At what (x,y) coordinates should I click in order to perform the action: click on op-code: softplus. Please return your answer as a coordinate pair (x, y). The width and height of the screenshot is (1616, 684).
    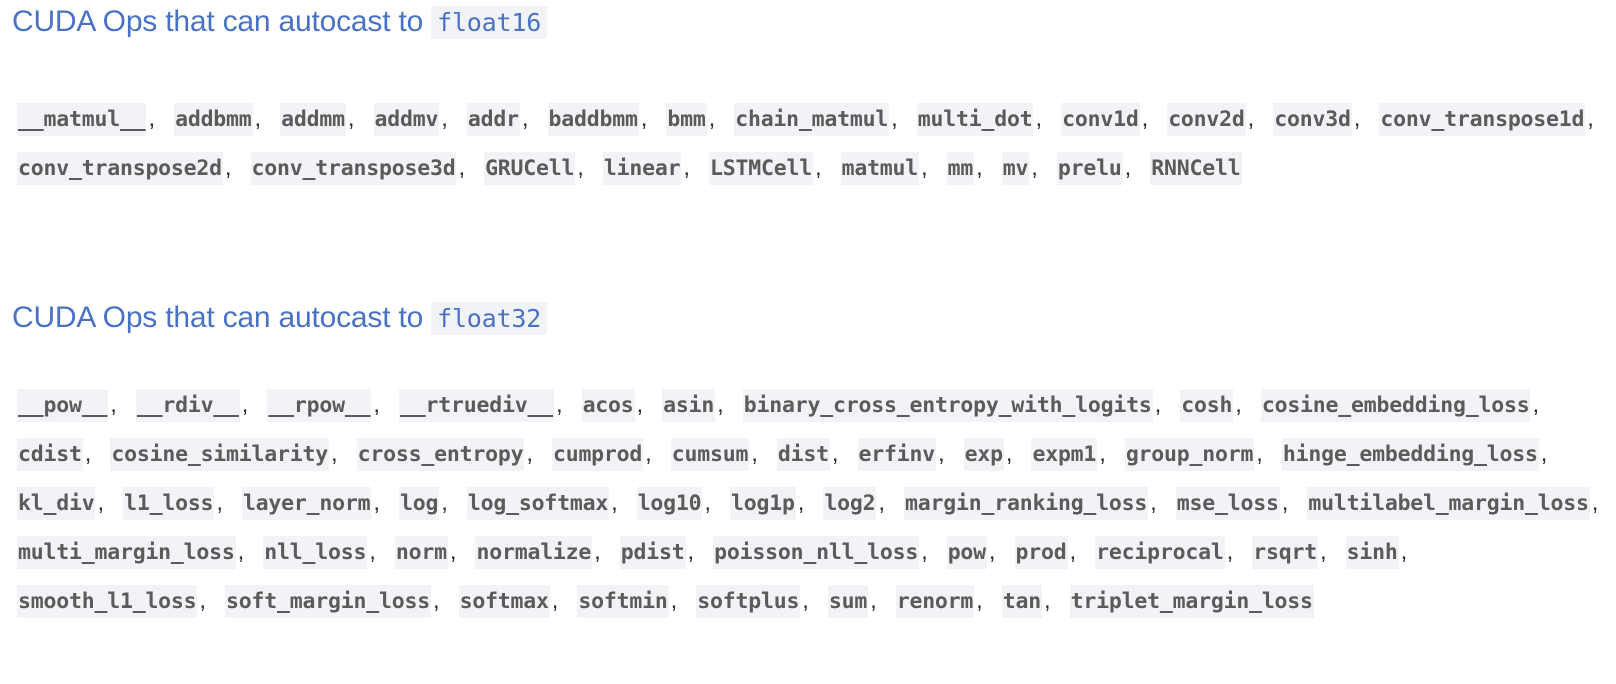
    Looking at the image, I should click on (748, 601).